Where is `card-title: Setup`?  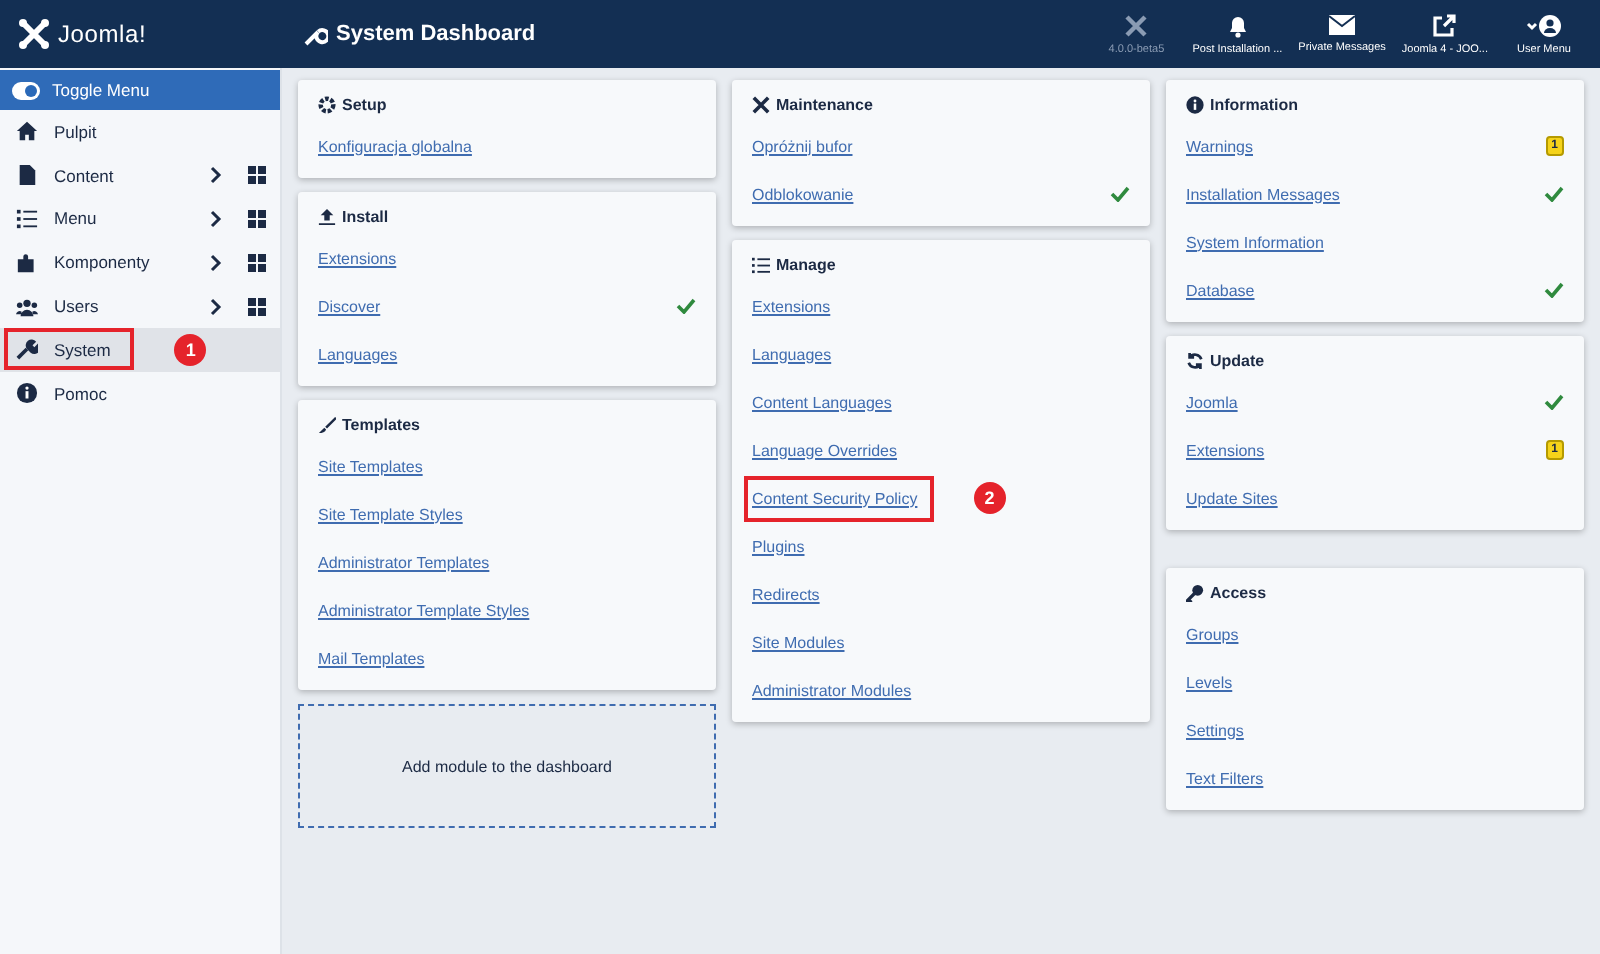
card-title: Setup is located at coordinates (364, 104).